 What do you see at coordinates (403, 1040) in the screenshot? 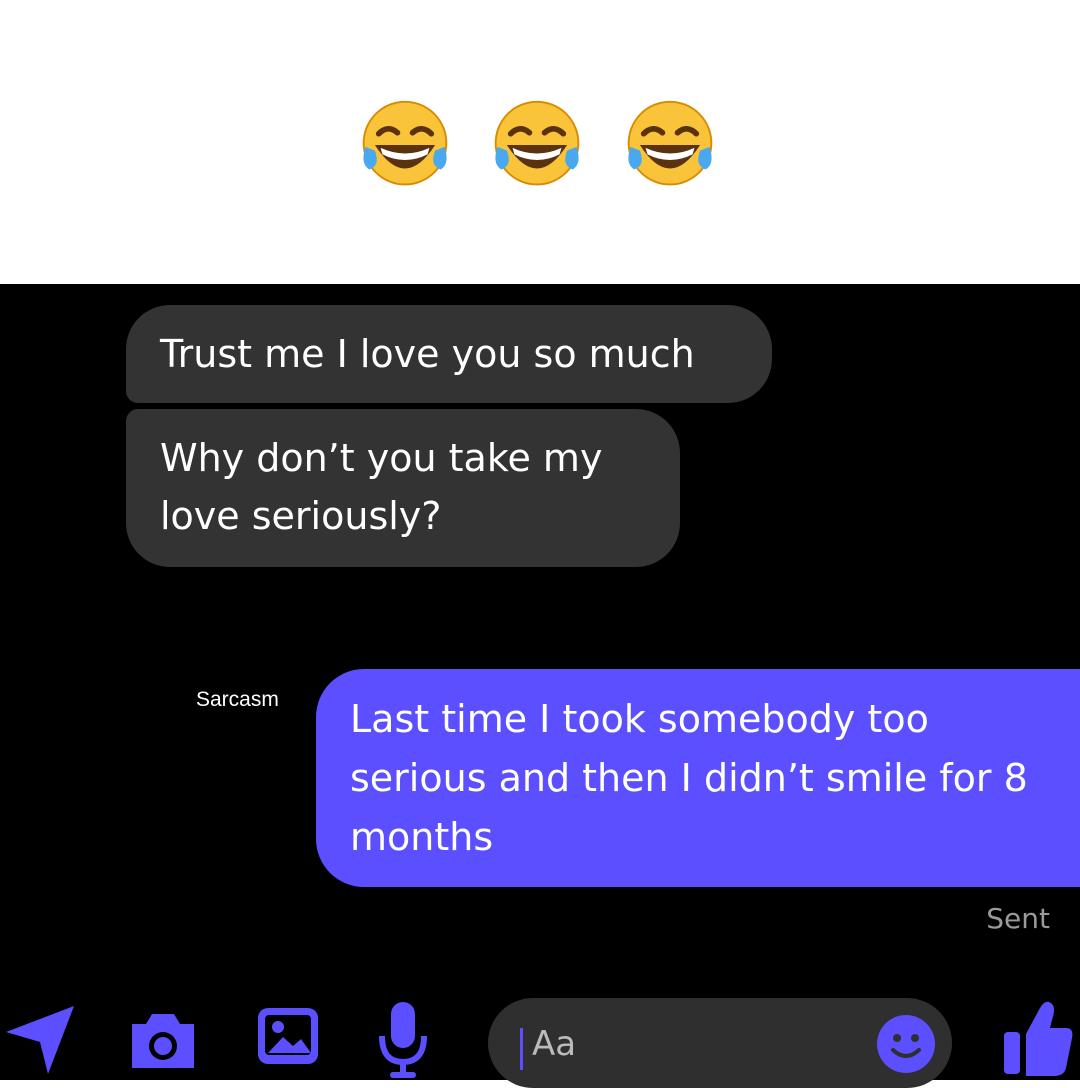
I see `microphone-icon` at bounding box center [403, 1040].